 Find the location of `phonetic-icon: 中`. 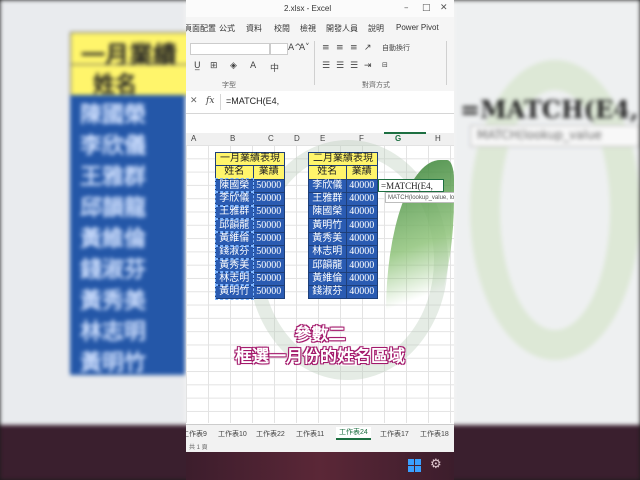

phonetic-icon: 中 is located at coordinates (274, 67).